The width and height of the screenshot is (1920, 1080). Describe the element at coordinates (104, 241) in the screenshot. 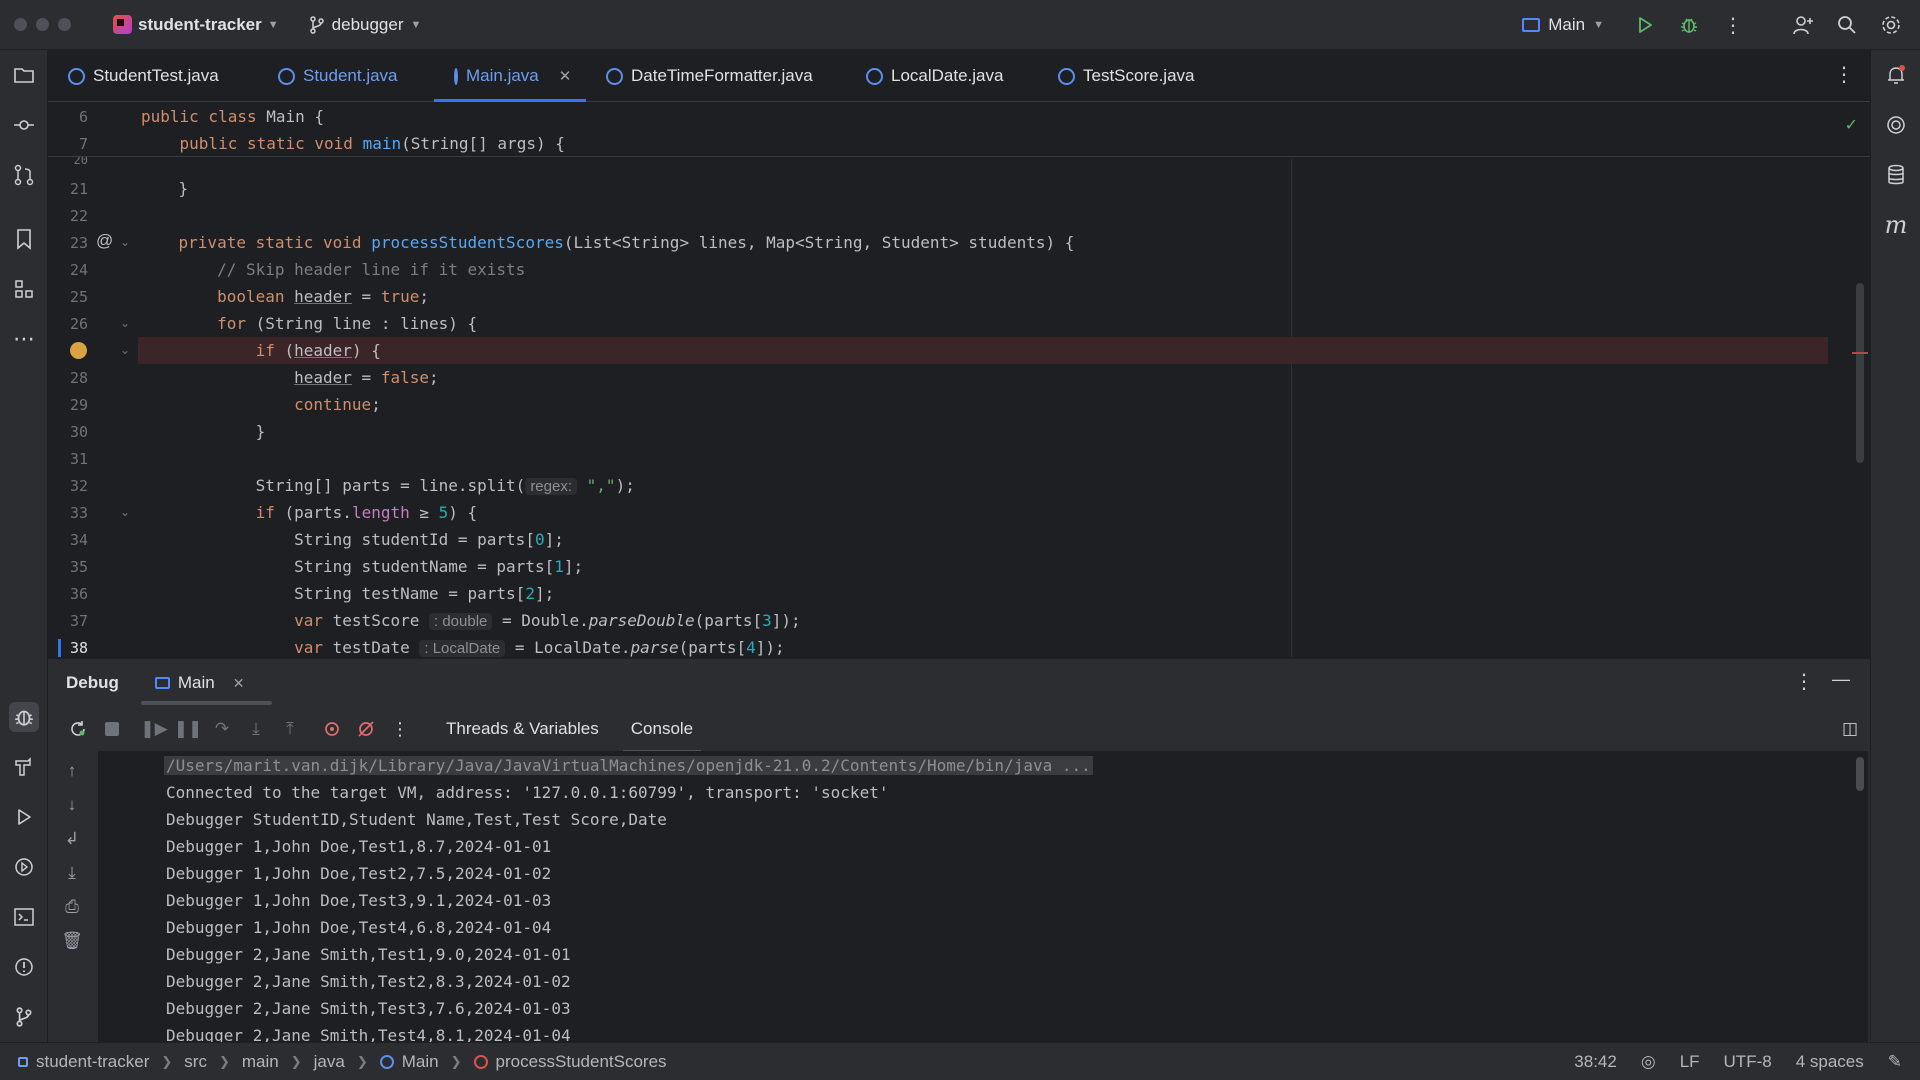

I see `override-marker-icon: @` at that location.